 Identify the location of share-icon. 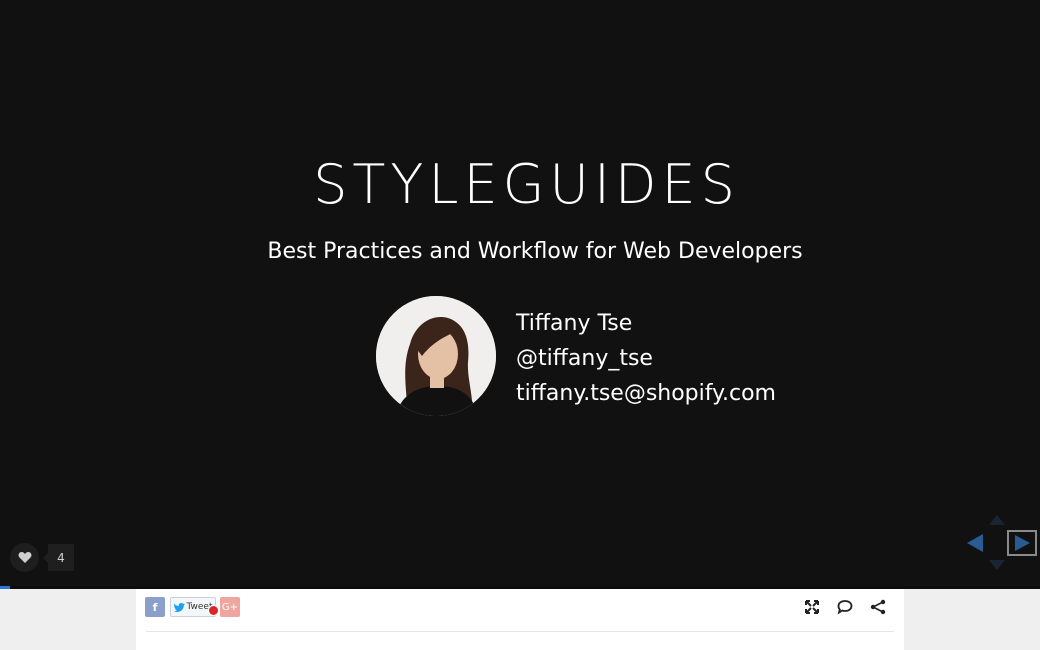
(878, 607).